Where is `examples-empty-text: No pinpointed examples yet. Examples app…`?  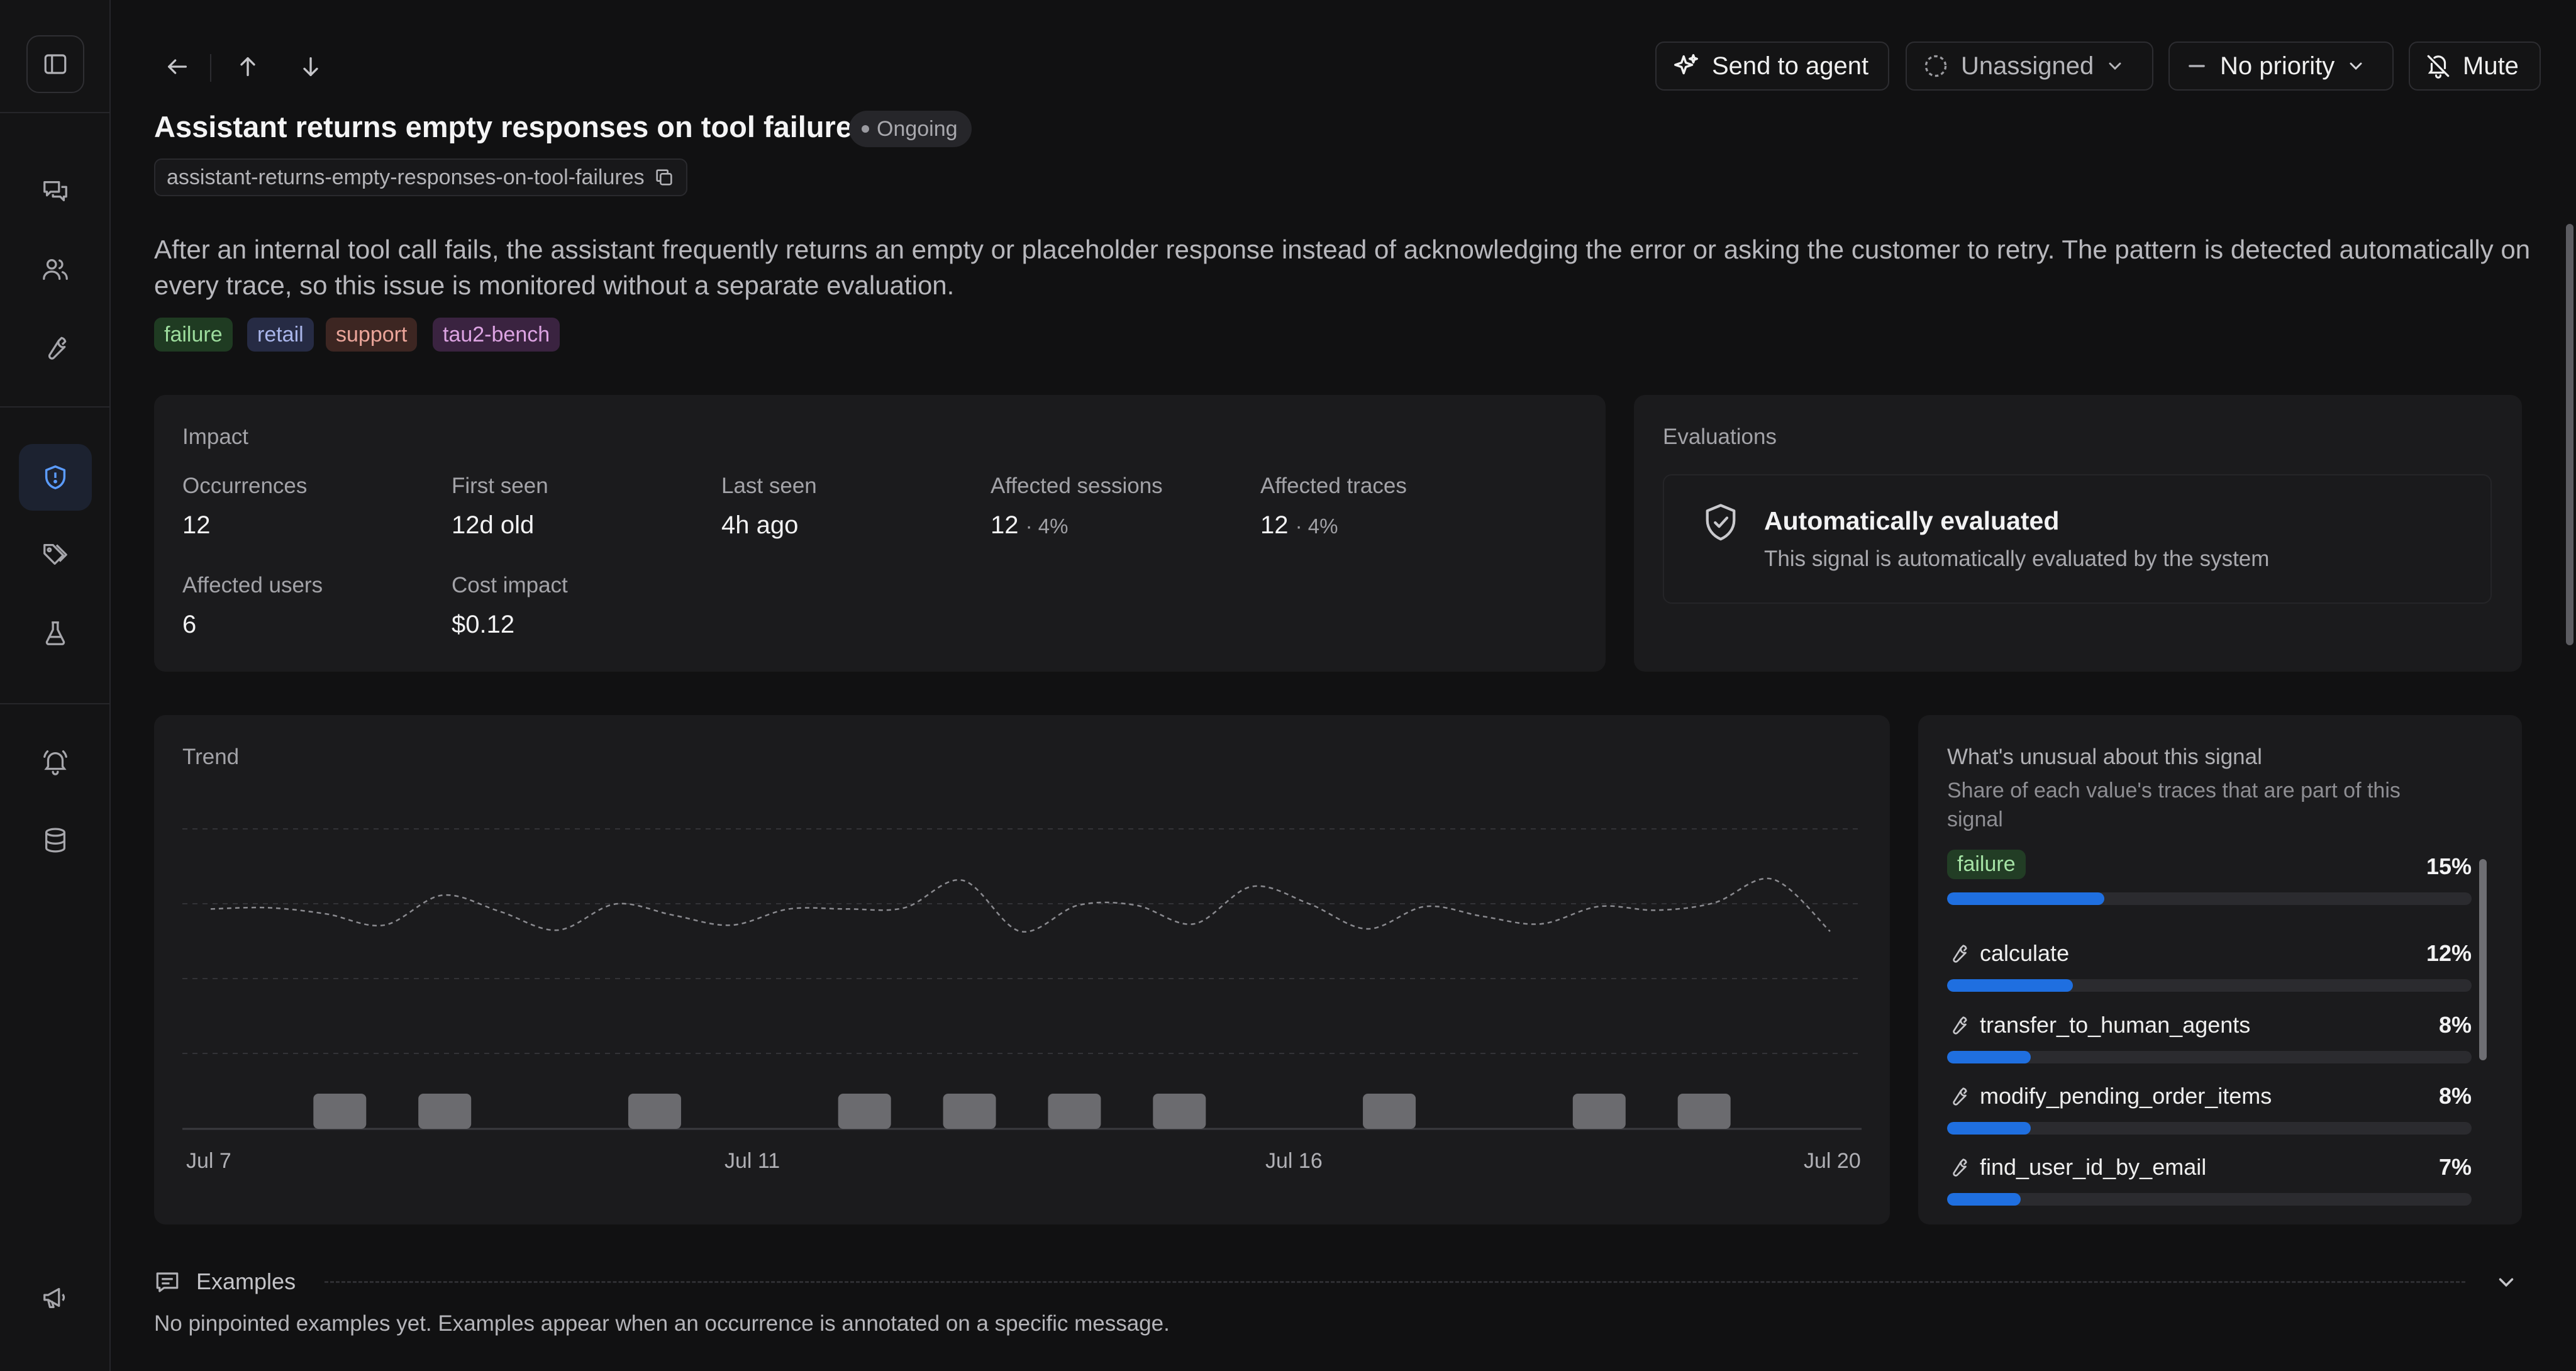
examples-empty-text: No pinpointed examples yet. Examples app… is located at coordinates (662, 1323).